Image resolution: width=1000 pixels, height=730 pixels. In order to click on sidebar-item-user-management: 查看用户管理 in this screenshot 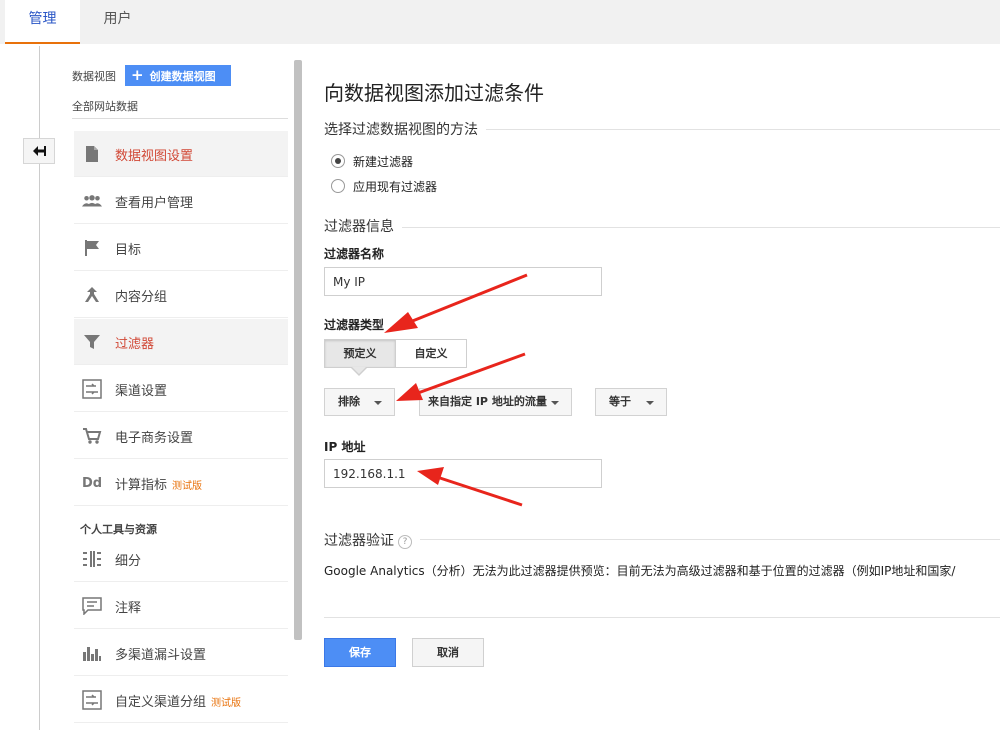, I will do `click(181, 201)`.